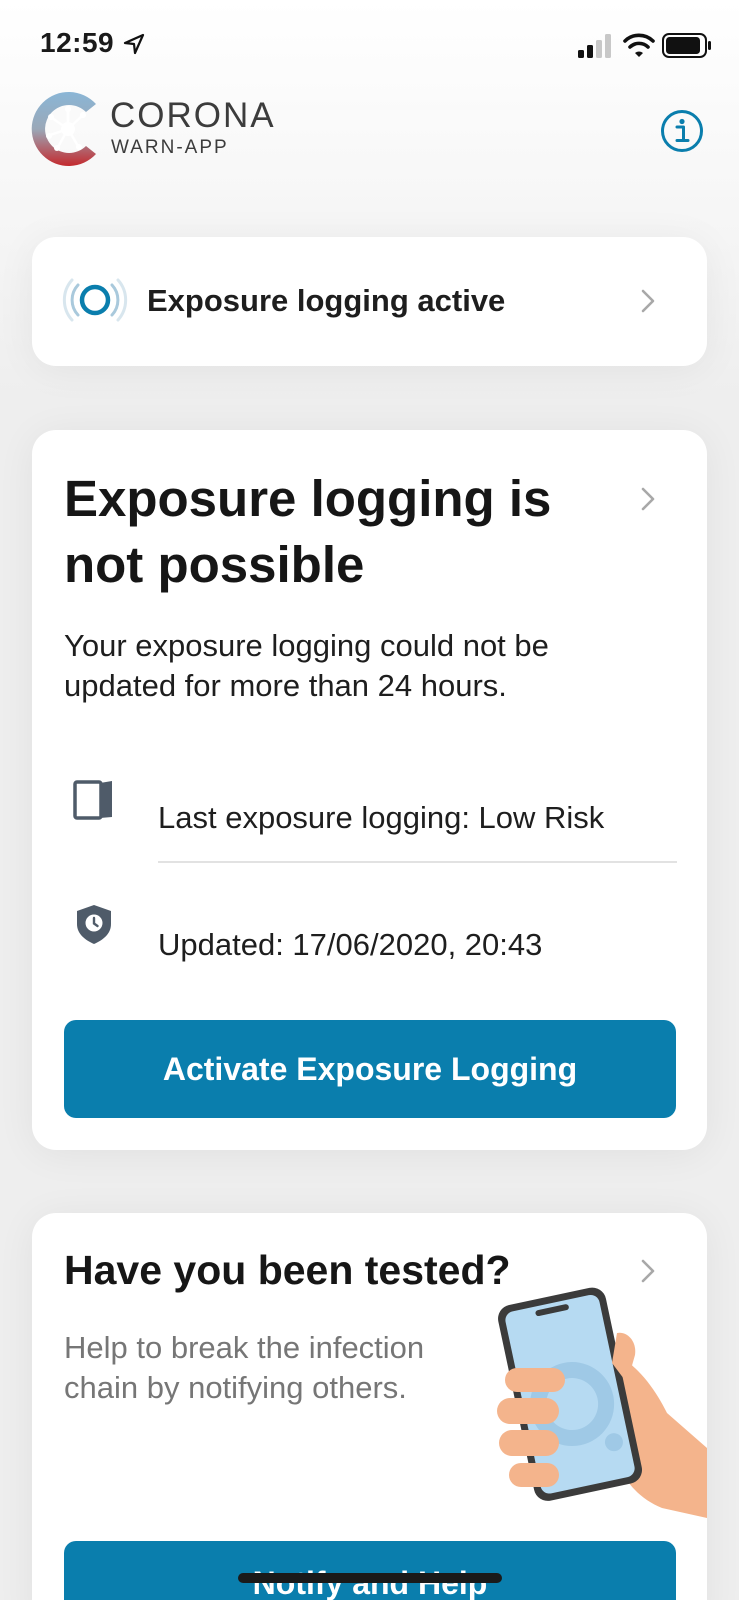 This screenshot has height=1600, width=739. What do you see at coordinates (686, 45) in the screenshot?
I see `battery-icon` at bounding box center [686, 45].